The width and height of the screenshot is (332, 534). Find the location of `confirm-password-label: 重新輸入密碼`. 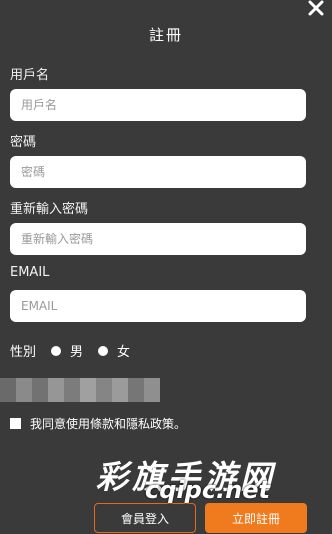

confirm-password-label: 重新輸入密碼 is located at coordinates (49, 209).